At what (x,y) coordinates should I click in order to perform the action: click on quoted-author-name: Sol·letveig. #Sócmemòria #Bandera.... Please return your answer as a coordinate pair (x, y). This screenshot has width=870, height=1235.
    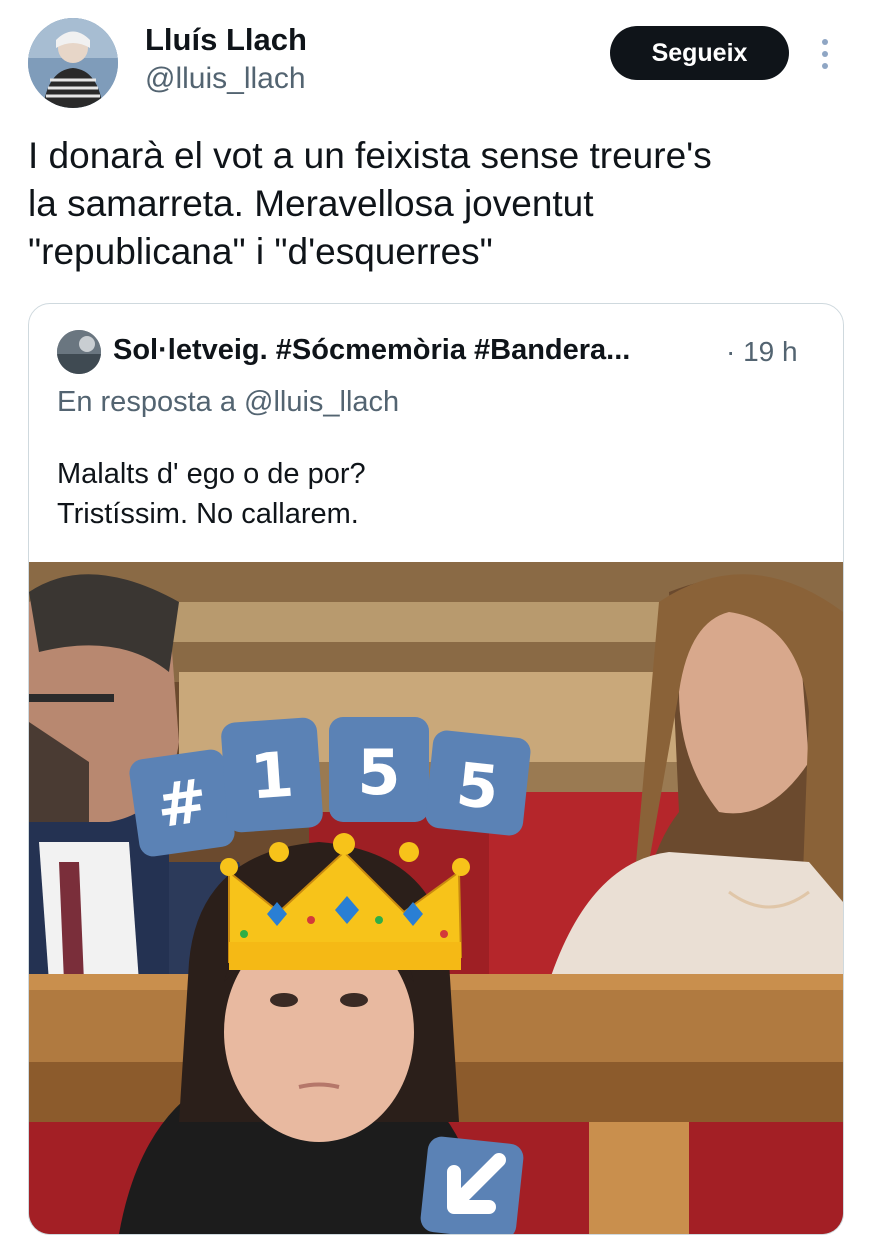
    Looking at the image, I should click on (371, 350).